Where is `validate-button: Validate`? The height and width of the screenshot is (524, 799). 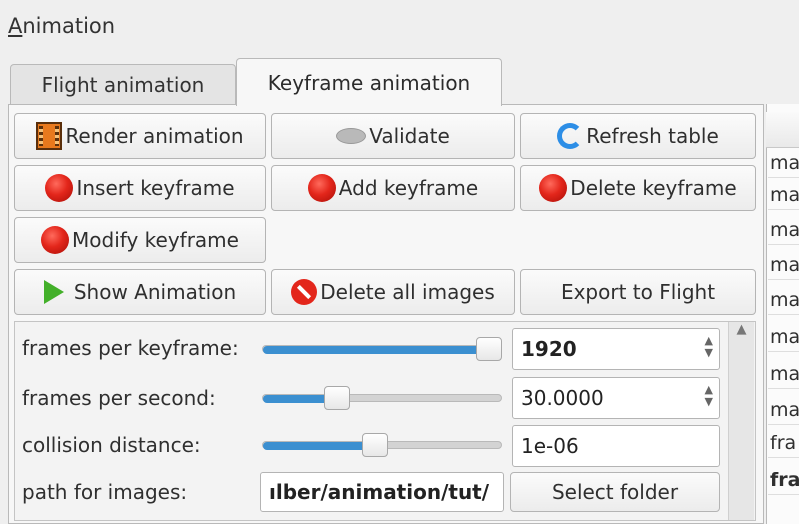 validate-button: Validate is located at coordinates (393, 136).